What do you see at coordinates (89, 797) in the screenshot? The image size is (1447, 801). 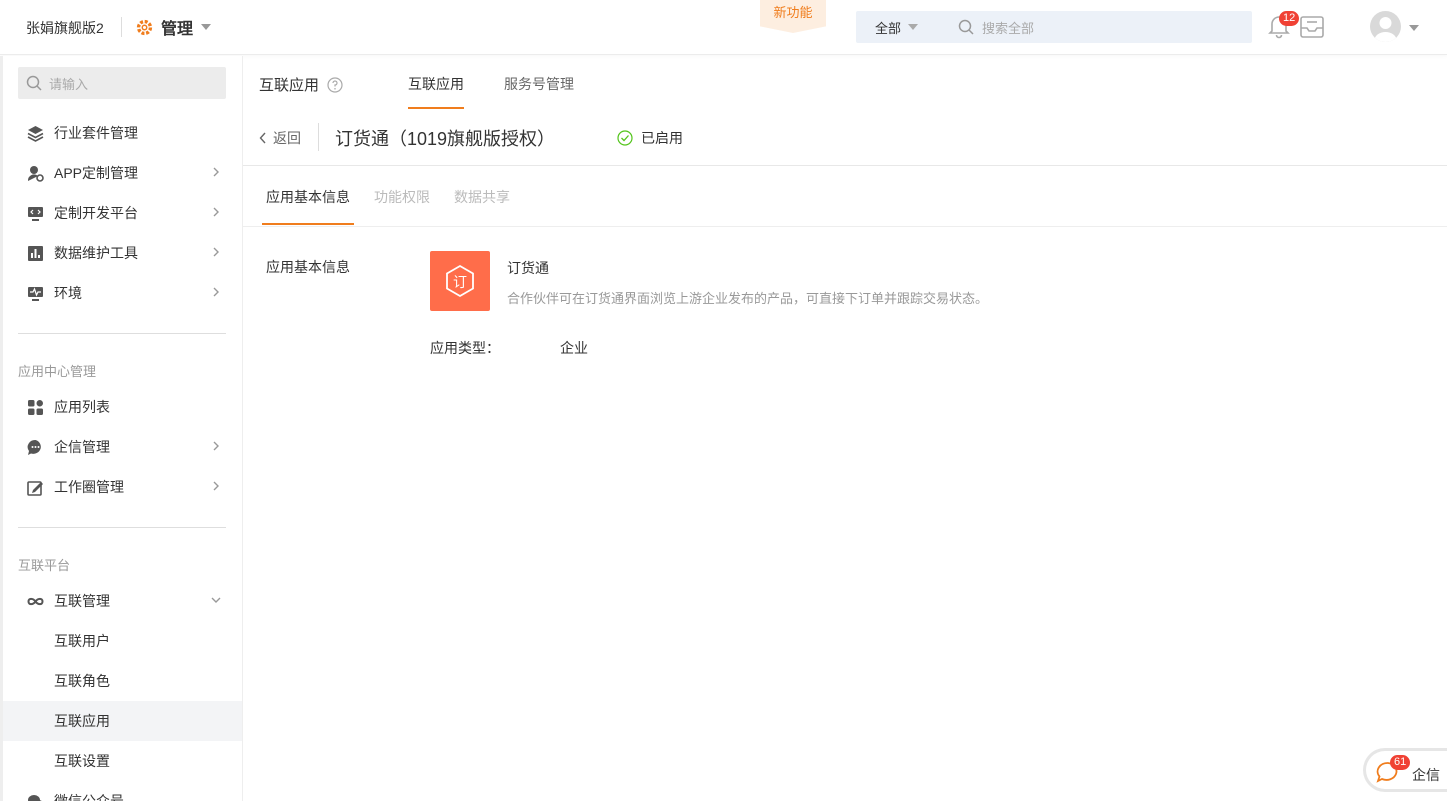 I see `sidebar-item-label: 微信公众号` at bounding box center [89, 797].